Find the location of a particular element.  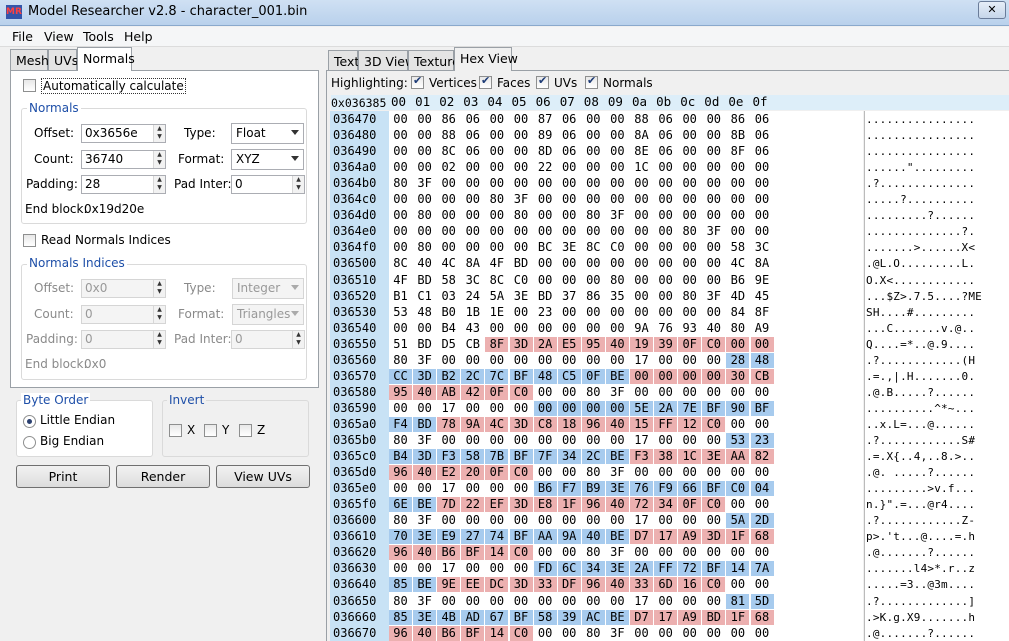

hex-byte: 88 is located at coordinates (641, 119).